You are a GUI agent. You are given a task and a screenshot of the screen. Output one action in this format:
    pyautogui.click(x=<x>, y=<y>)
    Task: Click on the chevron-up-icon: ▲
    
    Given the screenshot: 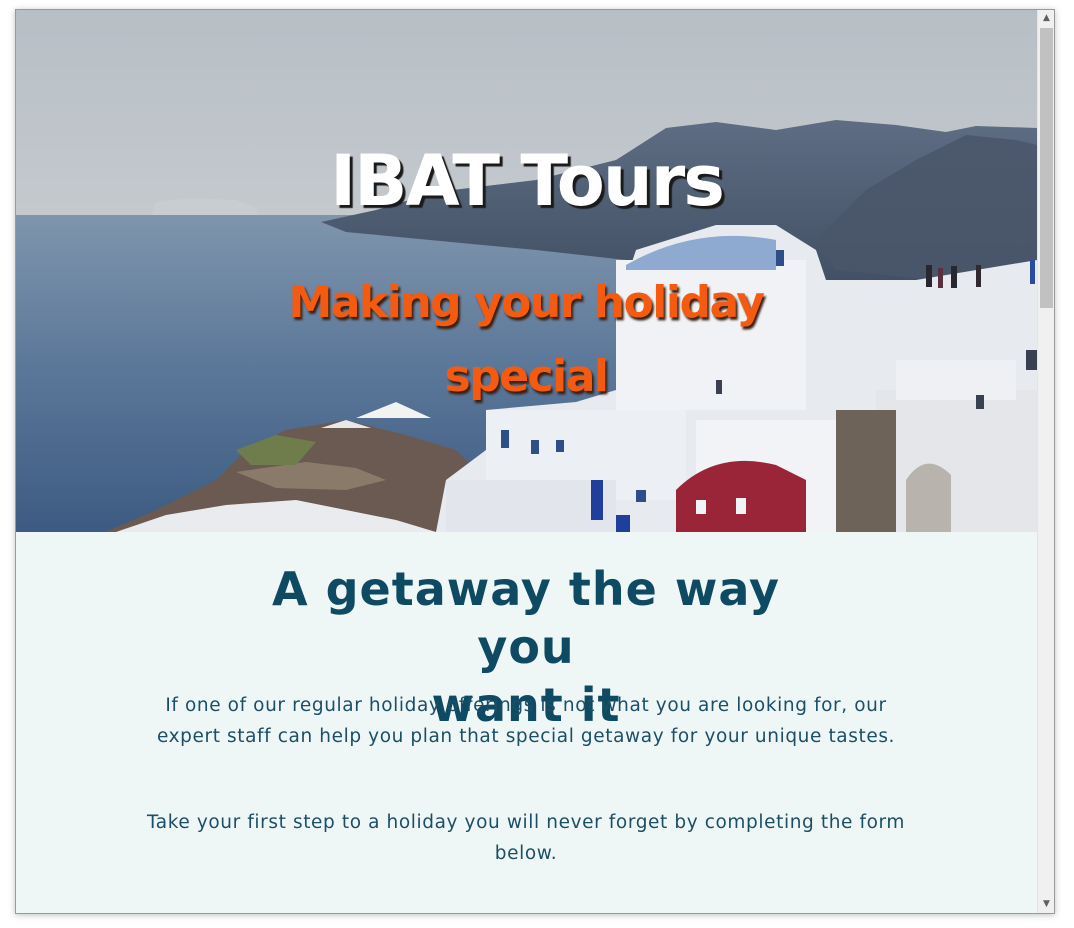 What is the action you would take?
    pyautogui.click(x=1046, y=18)
    